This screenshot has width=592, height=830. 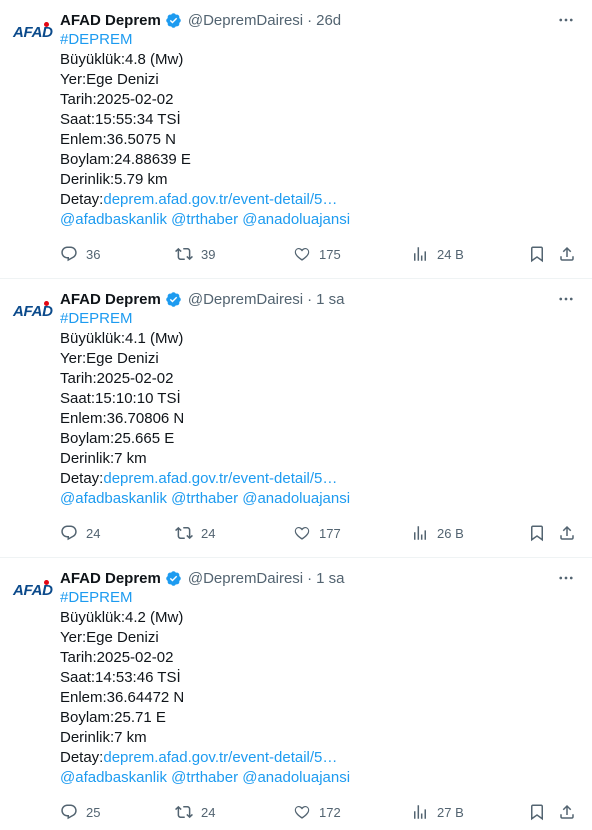 I want to click on views-button: 26 B, so click(x=437, y=533).